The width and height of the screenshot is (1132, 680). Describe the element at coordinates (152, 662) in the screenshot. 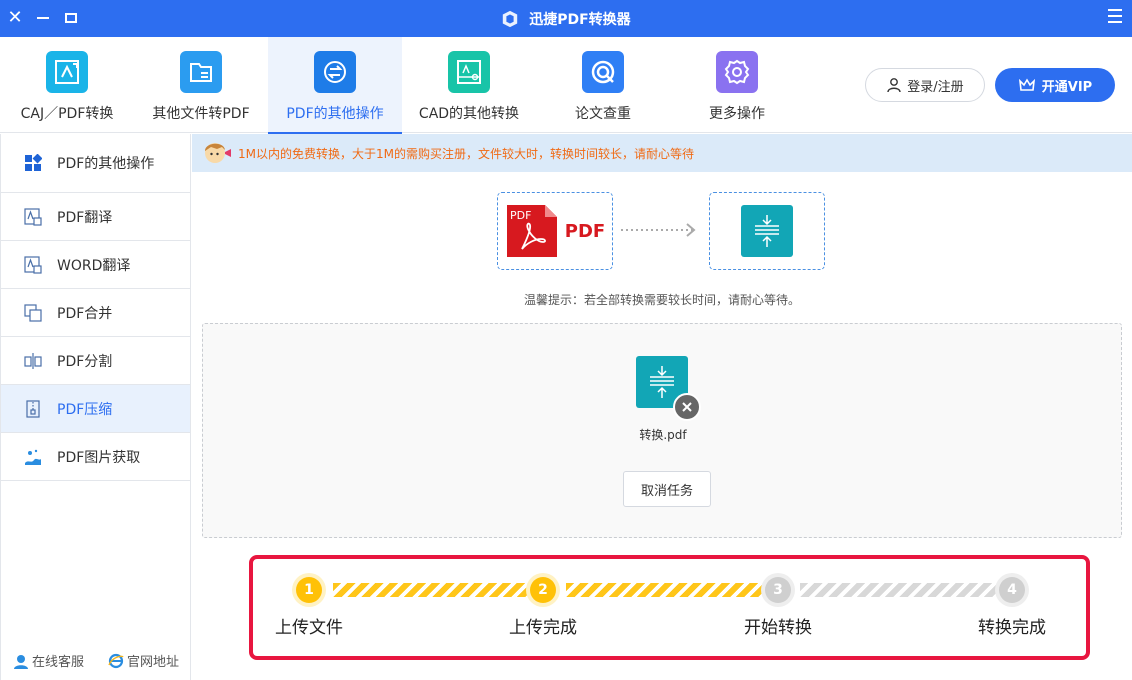

I see `official-website-label: 官网地址` at that location.